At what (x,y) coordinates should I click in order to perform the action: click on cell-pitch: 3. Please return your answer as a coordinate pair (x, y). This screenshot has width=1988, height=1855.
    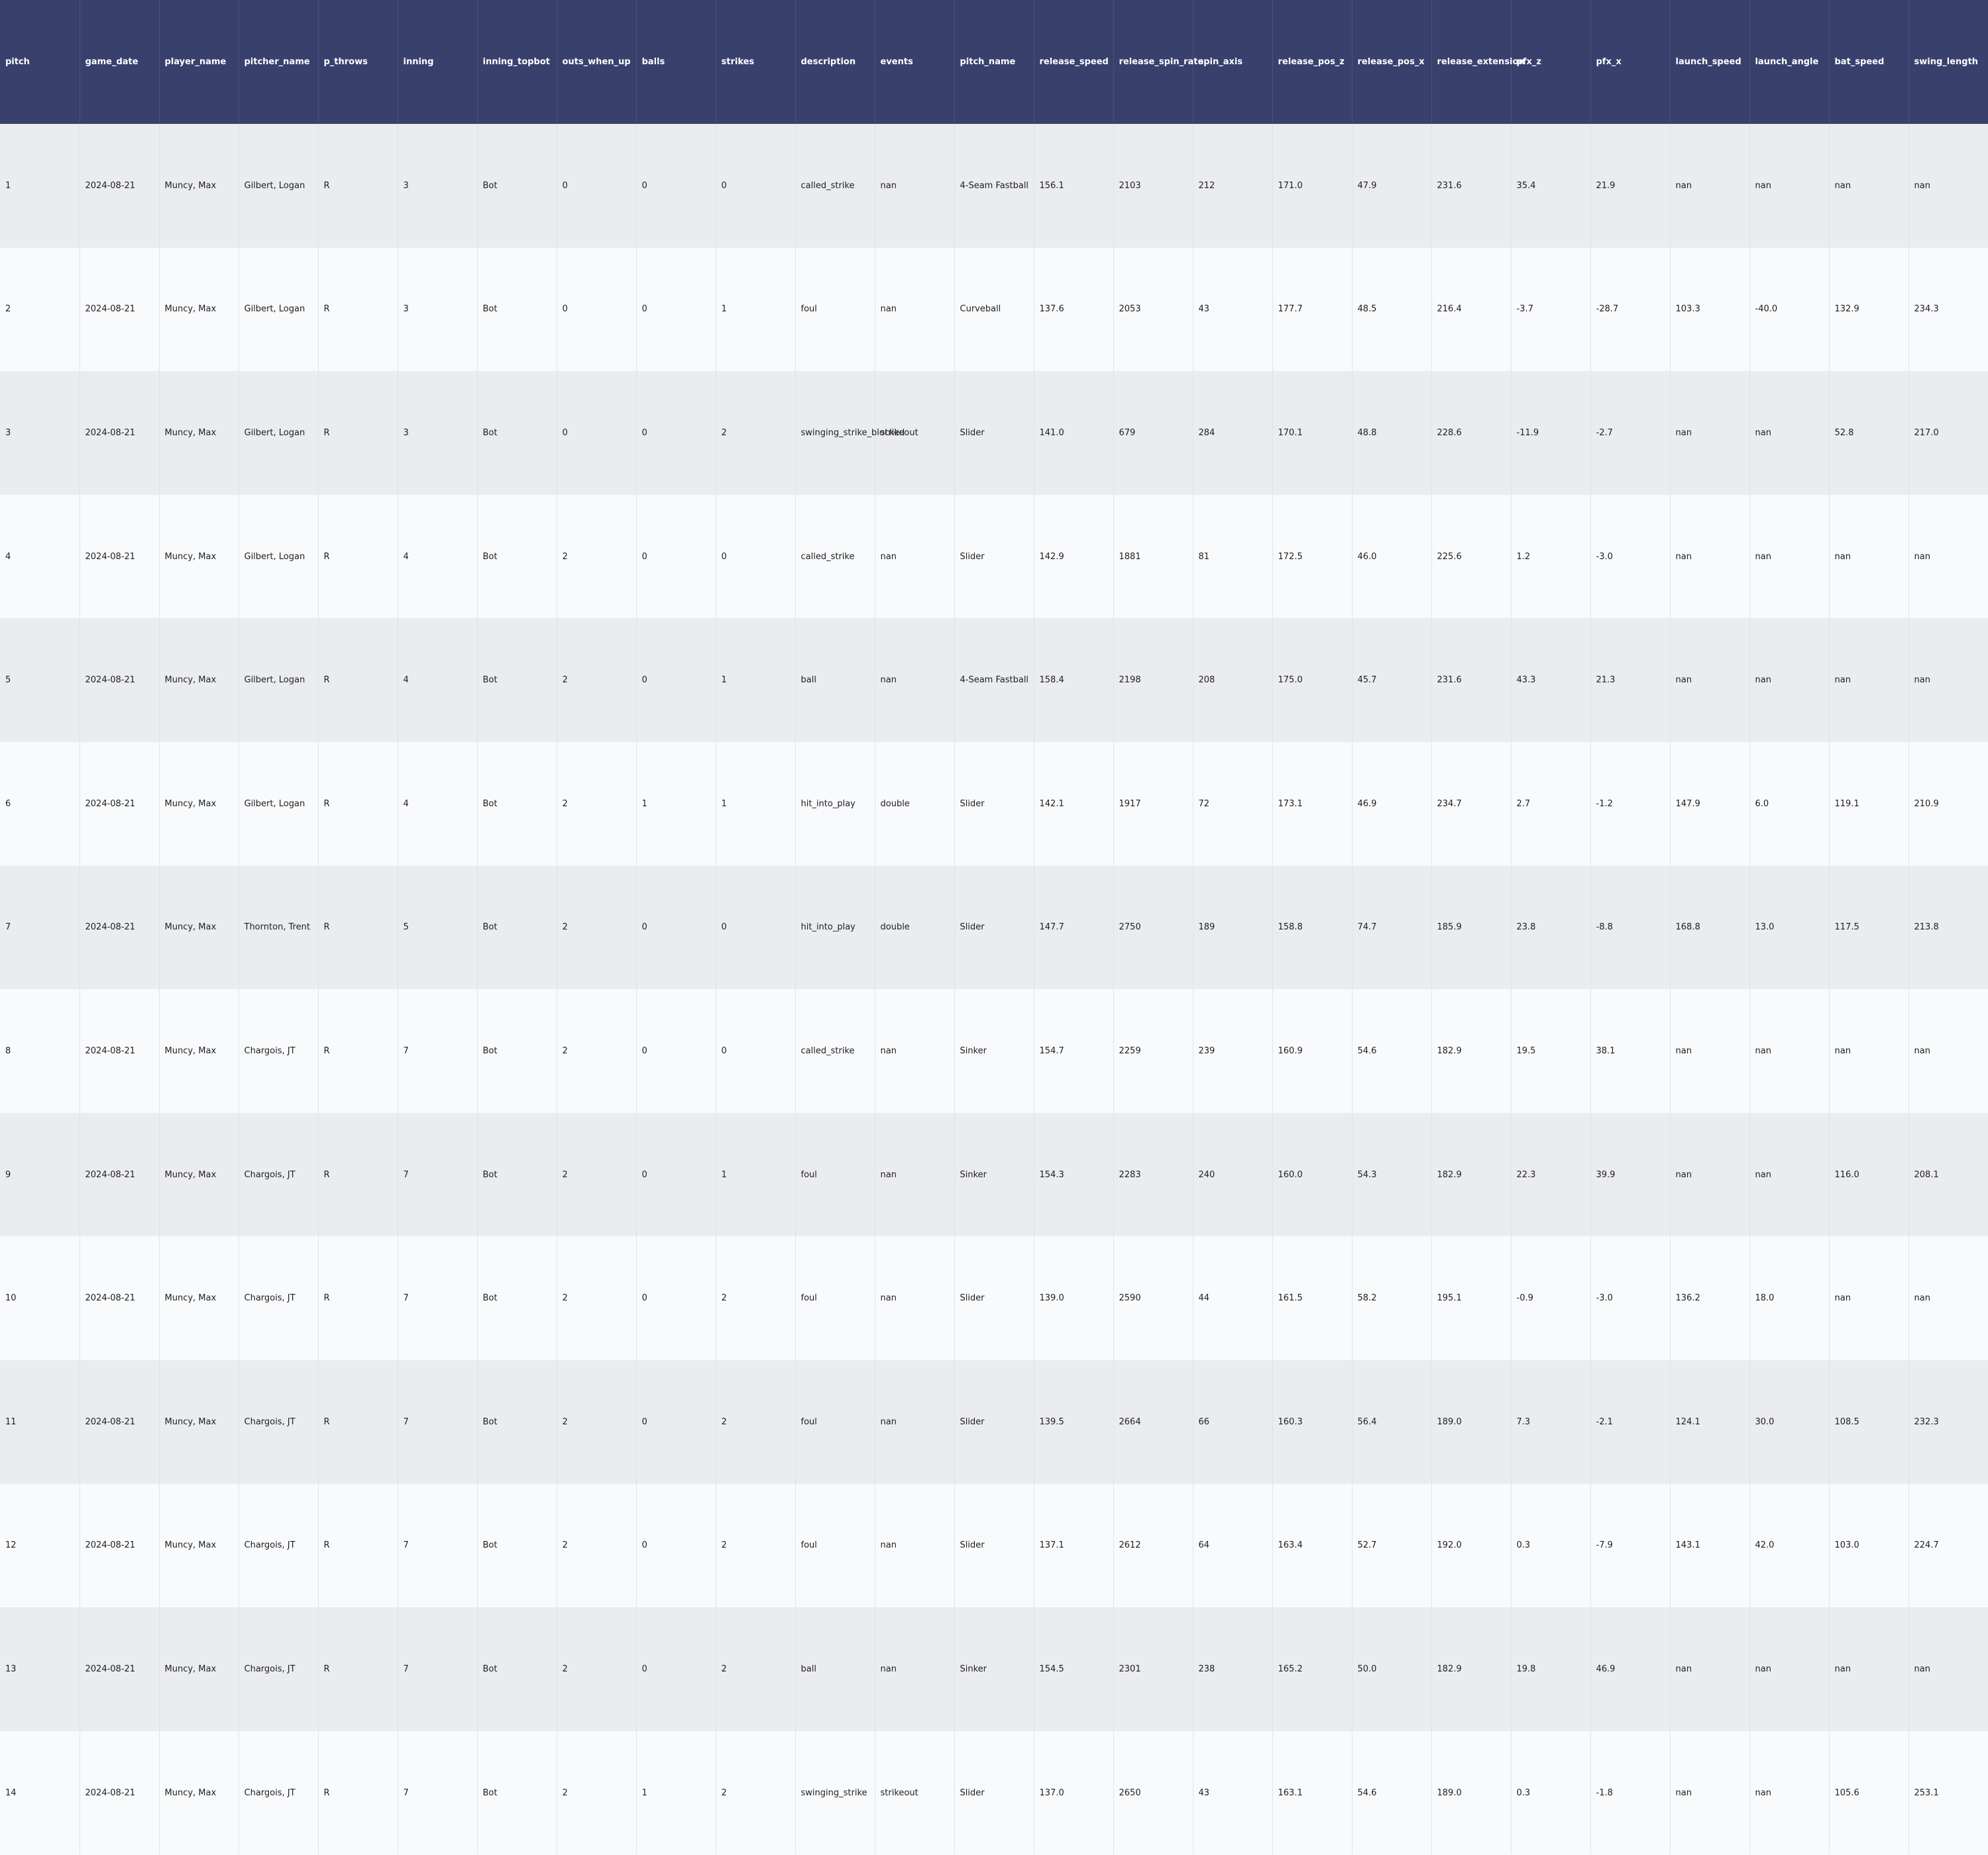
    Looking at the image, I should click on (40, 433).